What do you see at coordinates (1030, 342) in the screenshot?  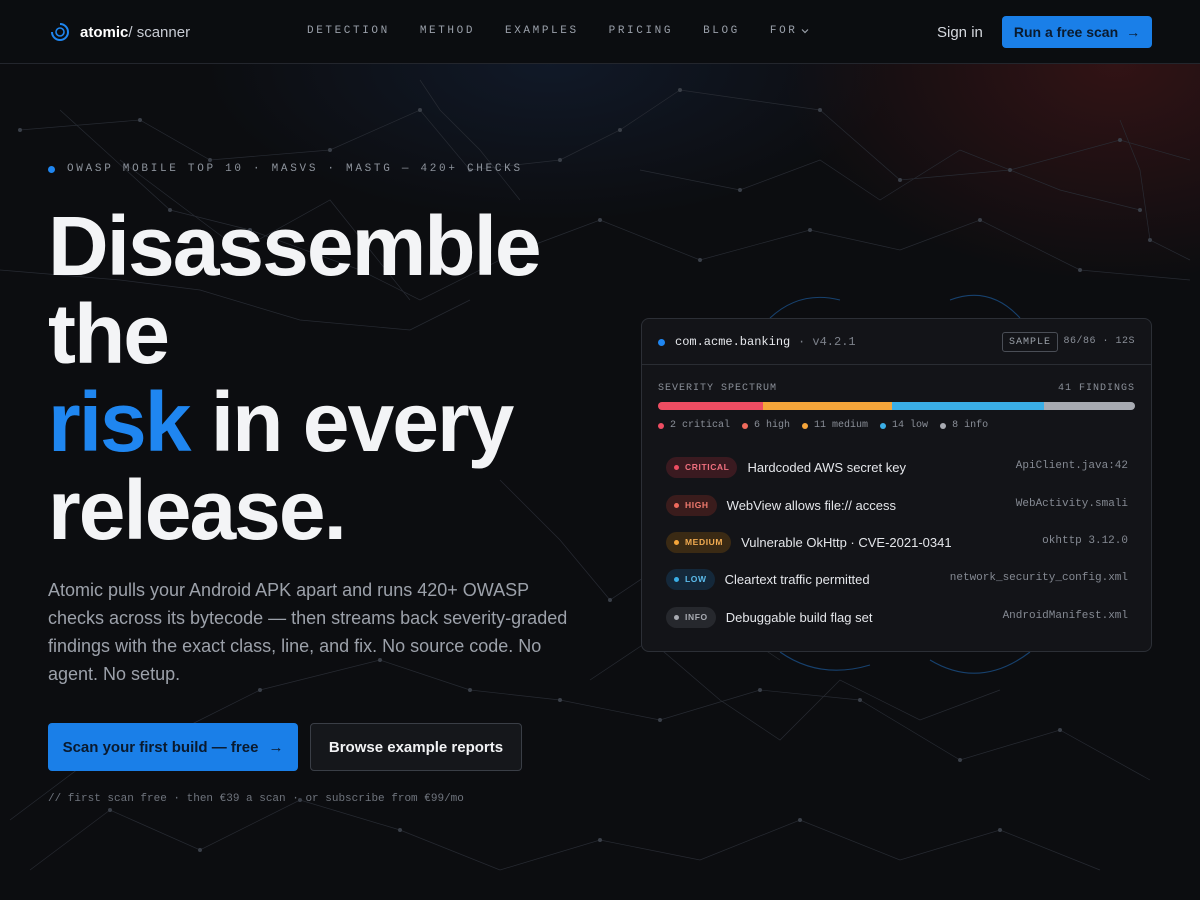 I see `sample-badge: SAMPLE` at bounding box center [1030, 342].